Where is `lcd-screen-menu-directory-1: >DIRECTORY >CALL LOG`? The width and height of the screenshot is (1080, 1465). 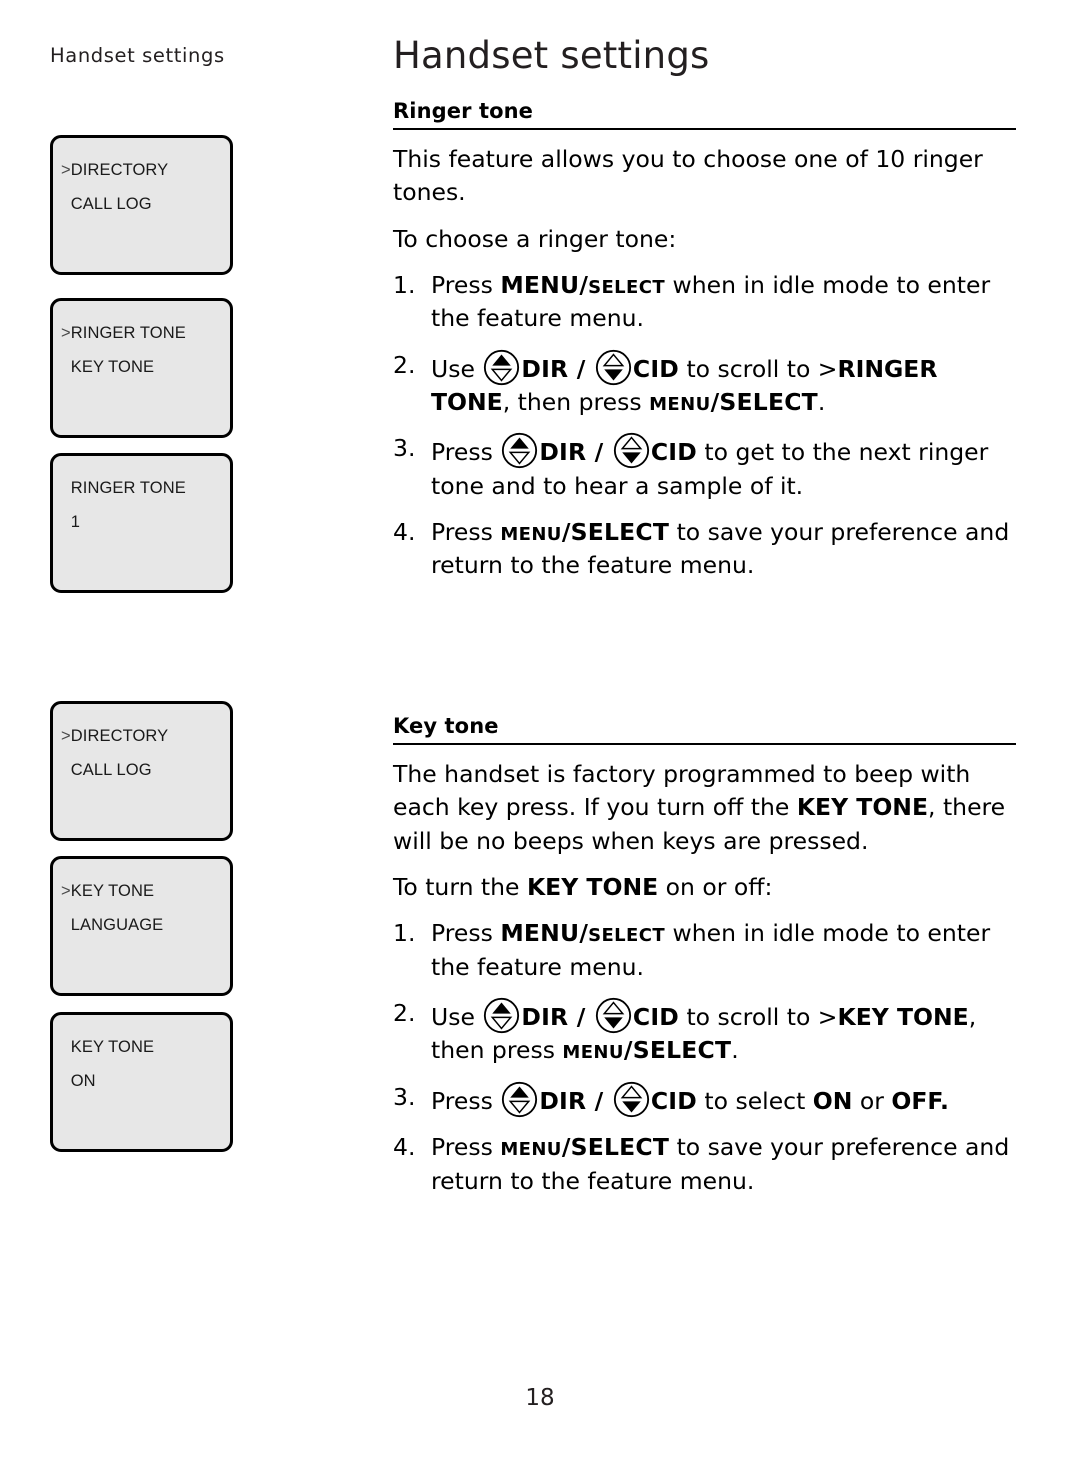
lcd-screen-menu-directory-1: >DIRECTORY >CALL LOG is located at coordinates (141, 205).